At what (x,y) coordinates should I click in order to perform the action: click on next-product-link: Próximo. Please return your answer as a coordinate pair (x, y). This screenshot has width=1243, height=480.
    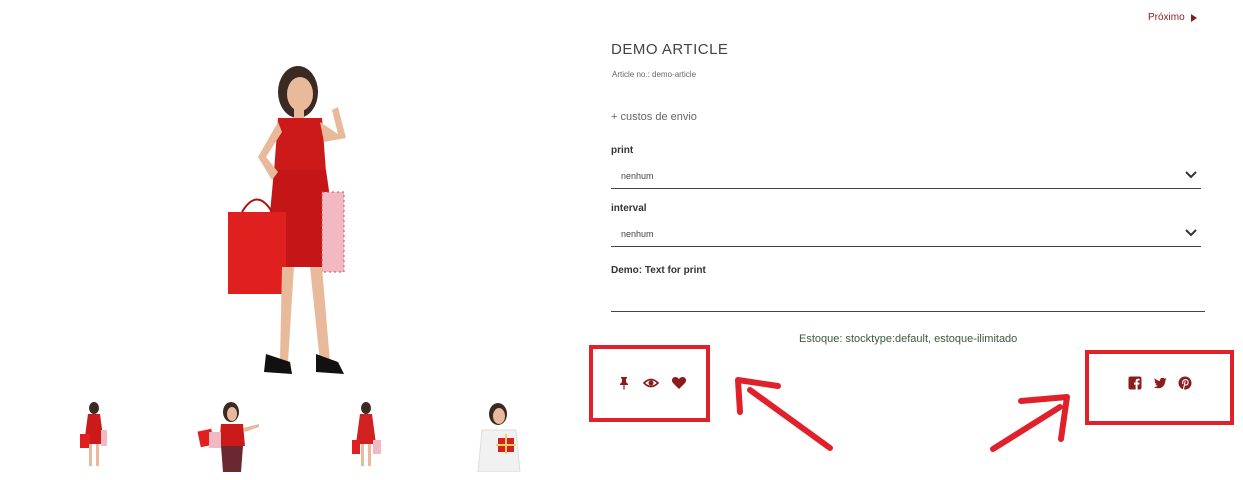
    Looking at the image, I should click on (1172, 17).